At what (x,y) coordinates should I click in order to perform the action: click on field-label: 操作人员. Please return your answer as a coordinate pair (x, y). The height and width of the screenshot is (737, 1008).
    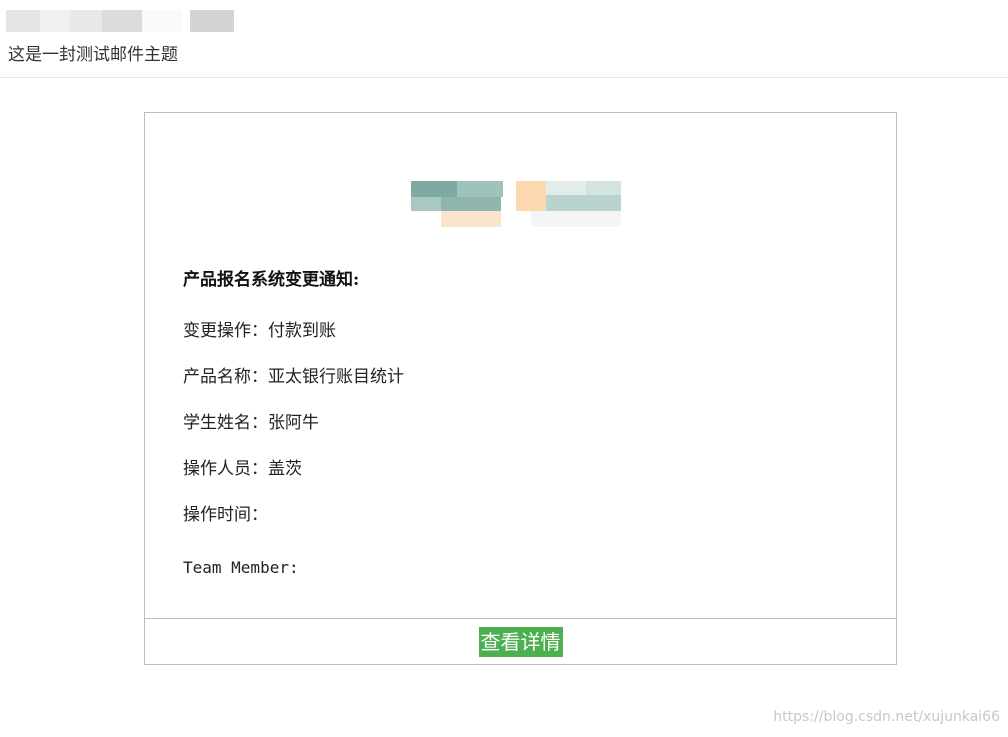
    Looking at the image, I should click on (217, 469).